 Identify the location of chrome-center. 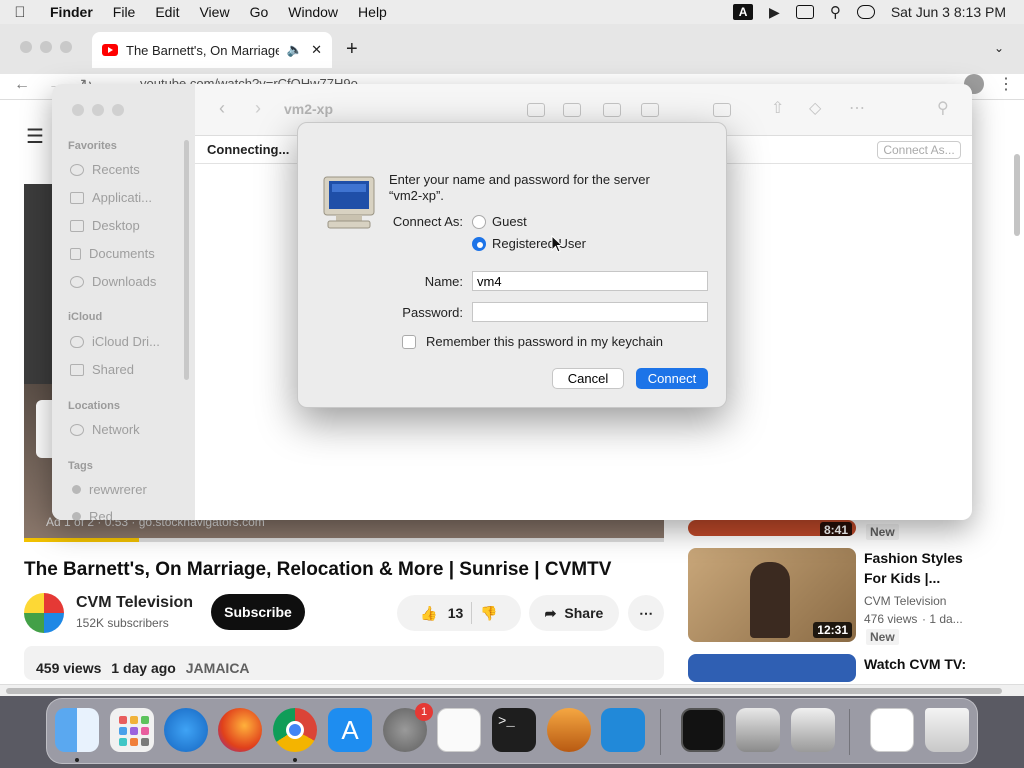
(295, 730).